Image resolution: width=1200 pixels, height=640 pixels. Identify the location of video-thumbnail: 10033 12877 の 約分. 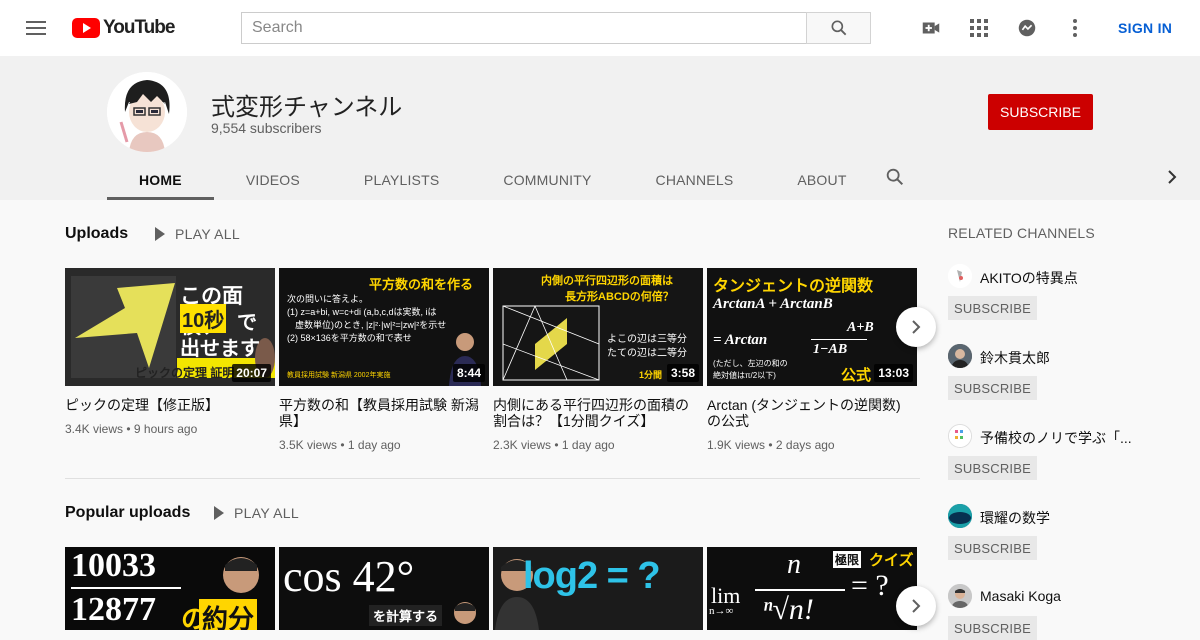
(170, 588).